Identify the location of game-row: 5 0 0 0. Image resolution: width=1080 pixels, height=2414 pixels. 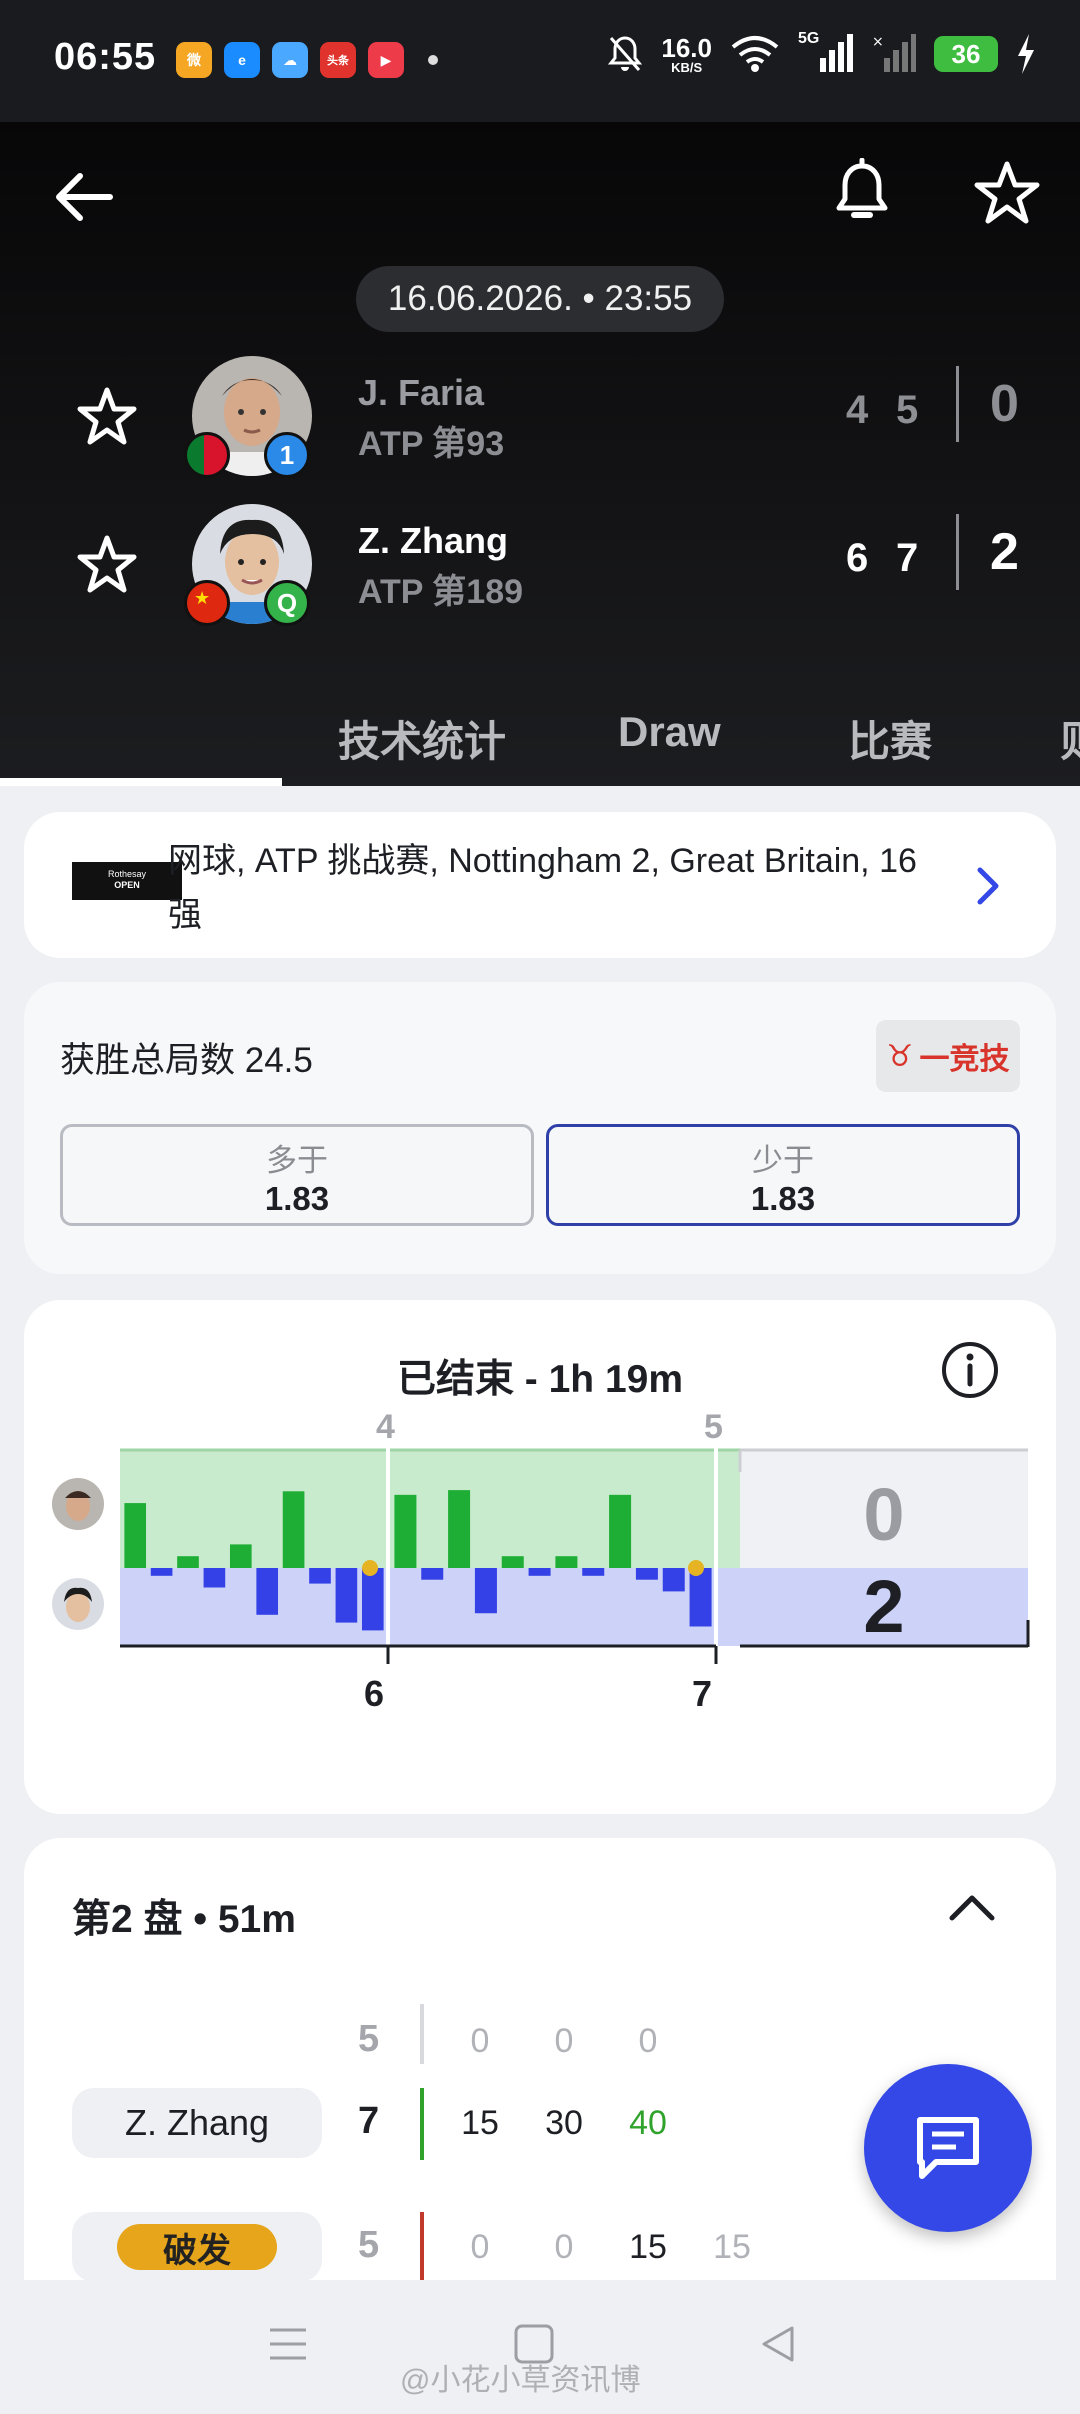
(540, 2044).